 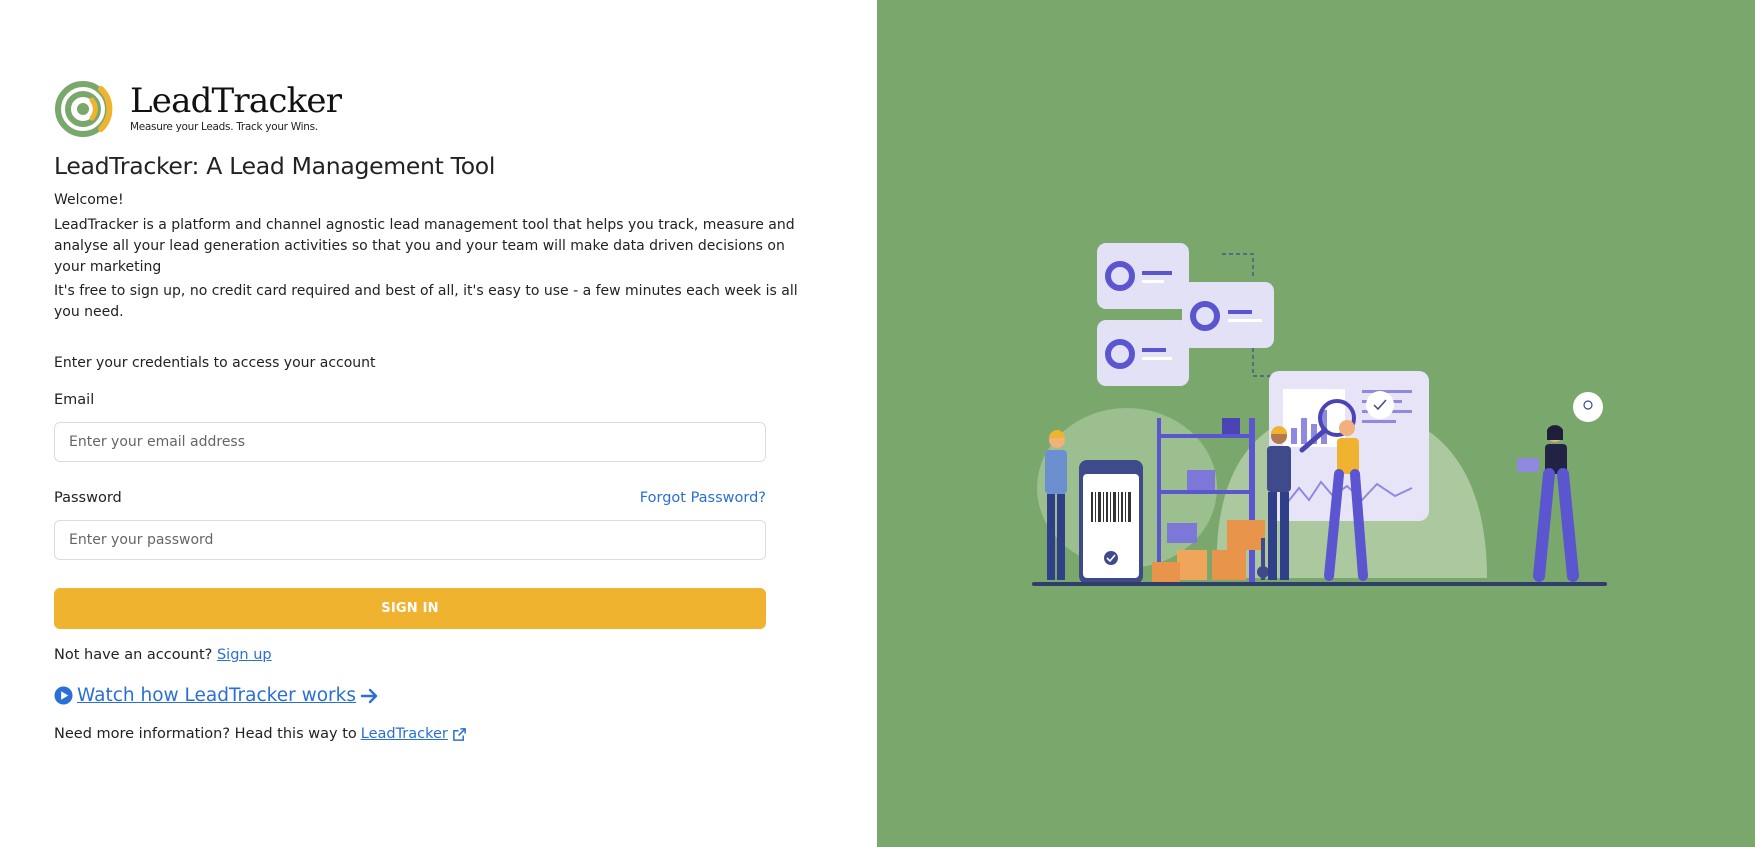 I want to click on password-label: Password, so click(x=88, y=498).